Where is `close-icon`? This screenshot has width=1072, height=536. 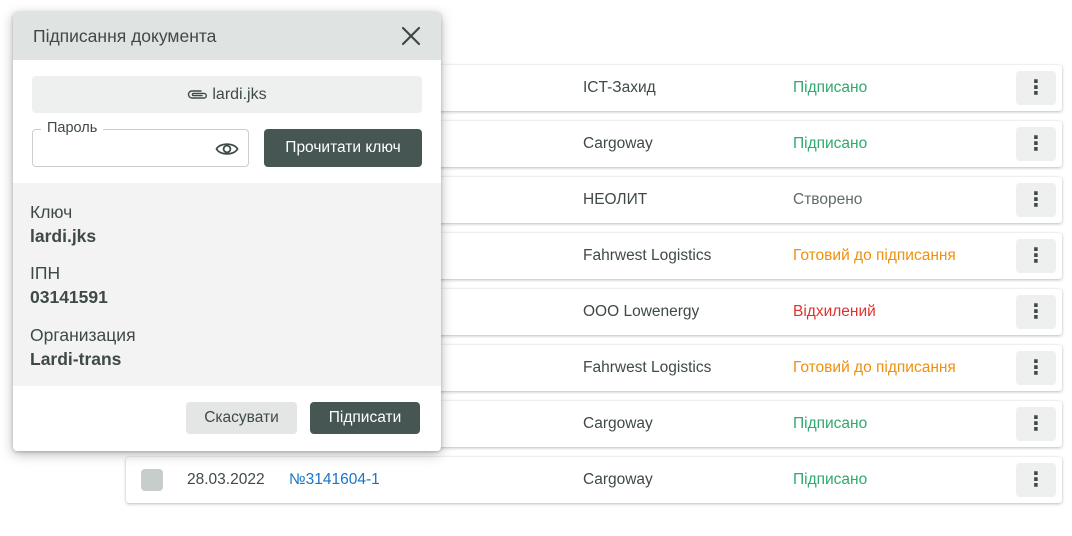 close-icon is located at coordinates (411, 36).